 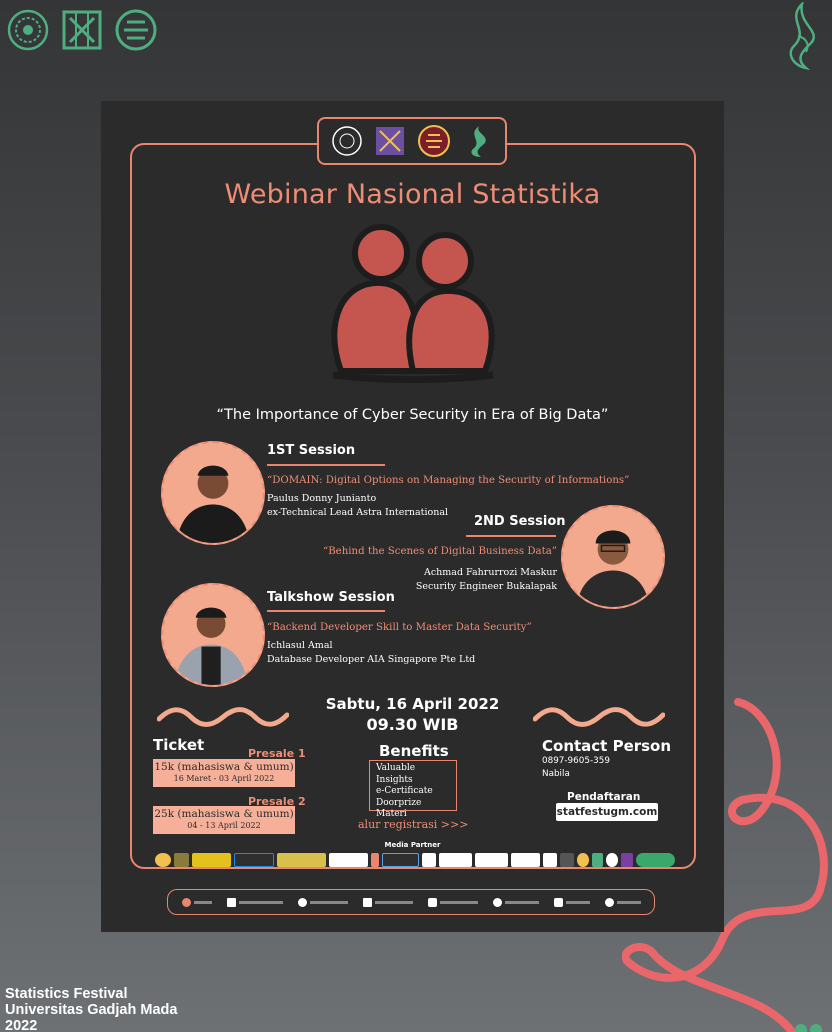 I want to click on registration-label: Pendaftaran, so click(x=604, y=797).